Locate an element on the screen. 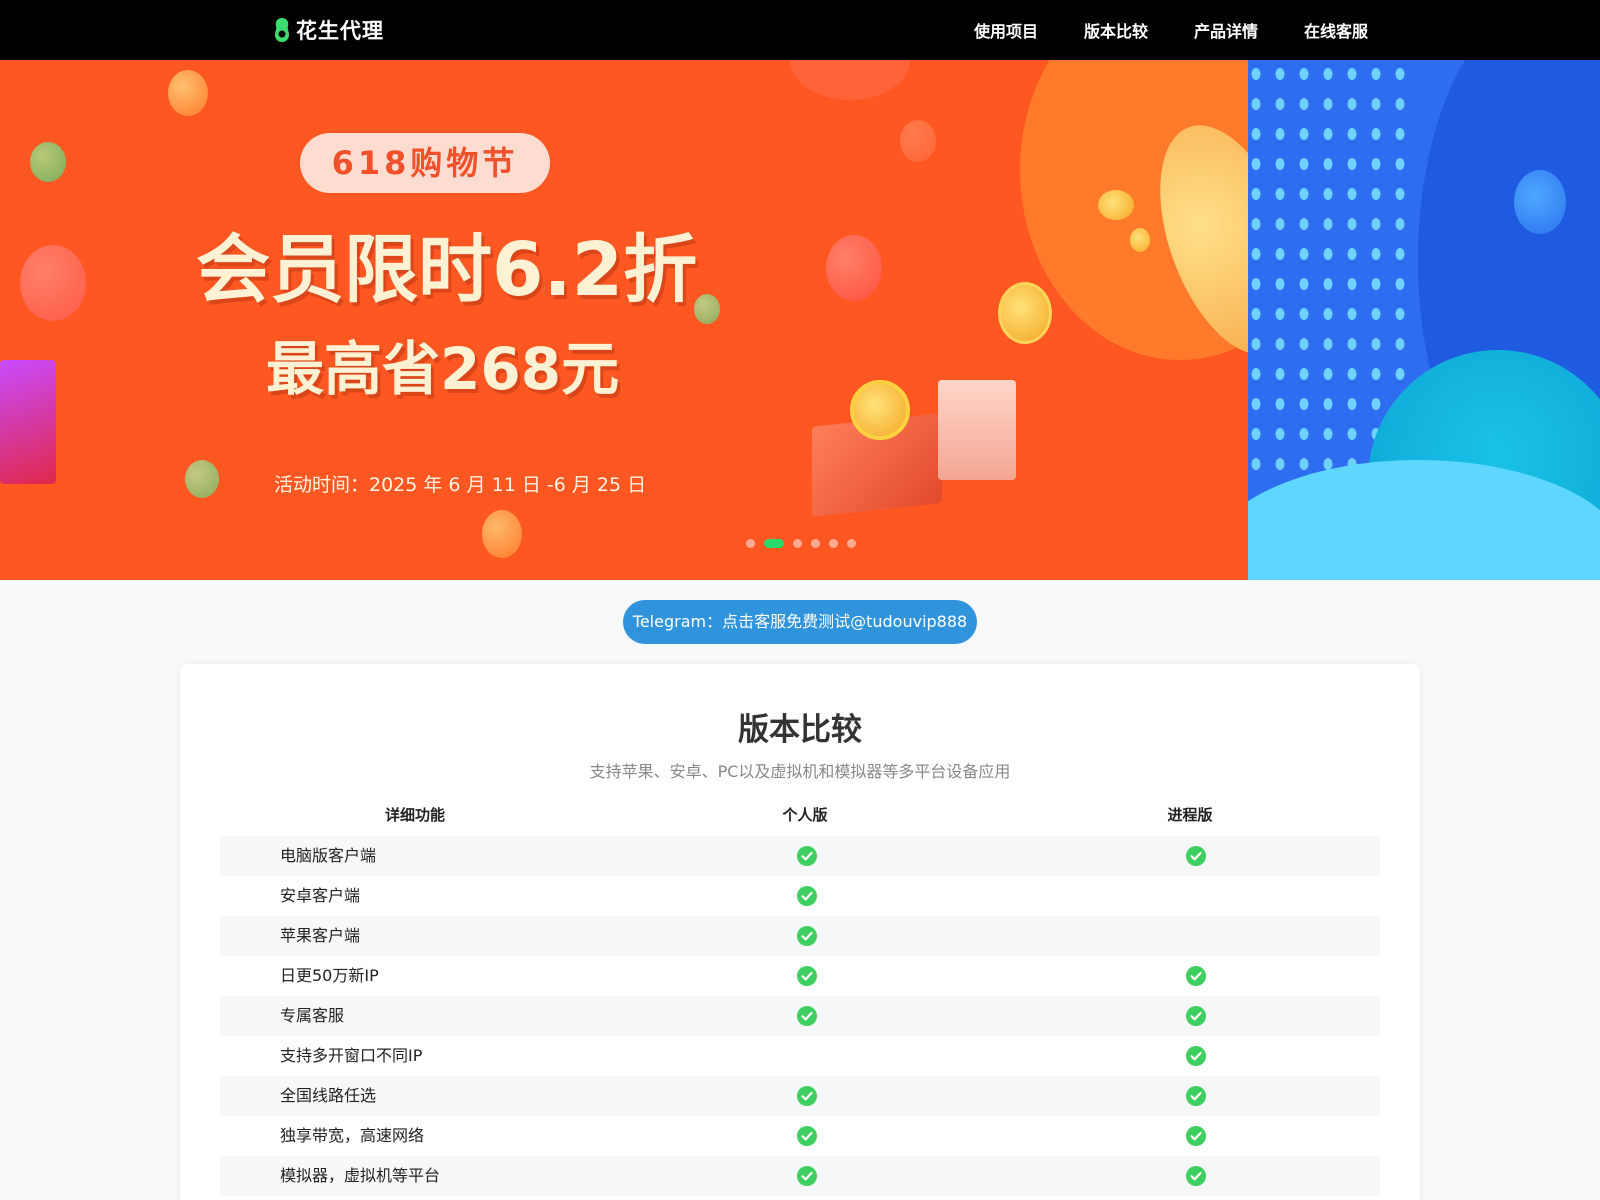  table-row: 支持多开窗口不同IP is located at coordinates (800, 1056).